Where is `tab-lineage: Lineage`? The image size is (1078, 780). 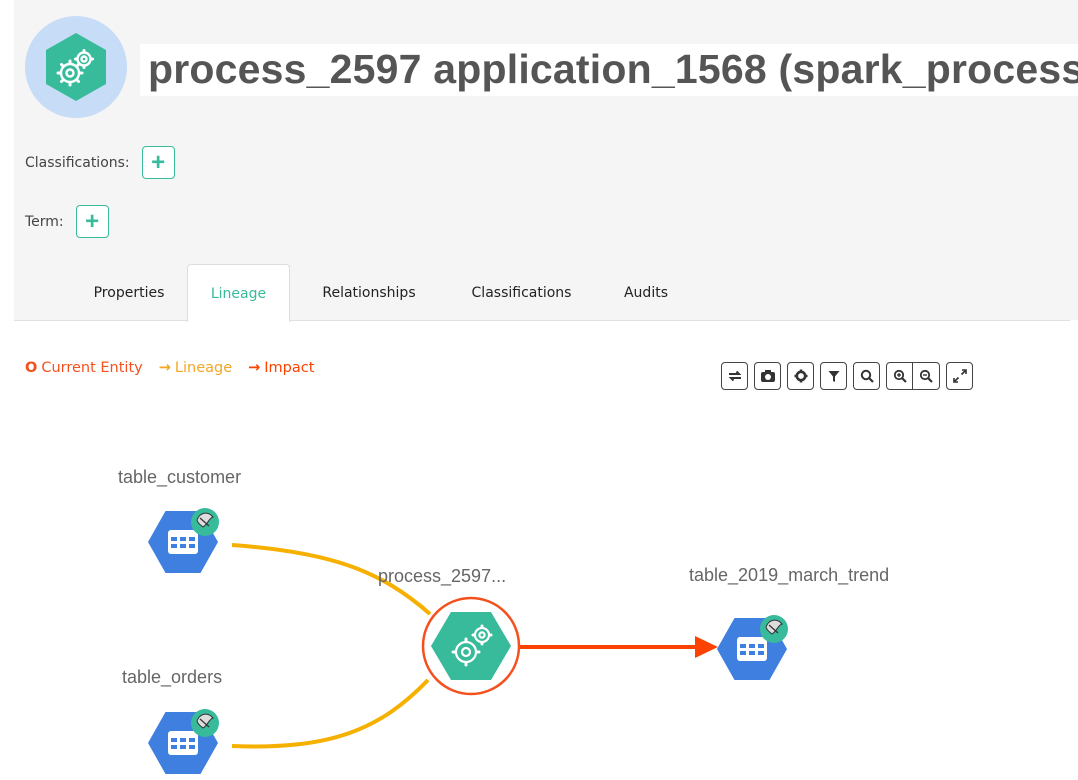 tab-lineage: Lineage is located at coordinates (238, 293).